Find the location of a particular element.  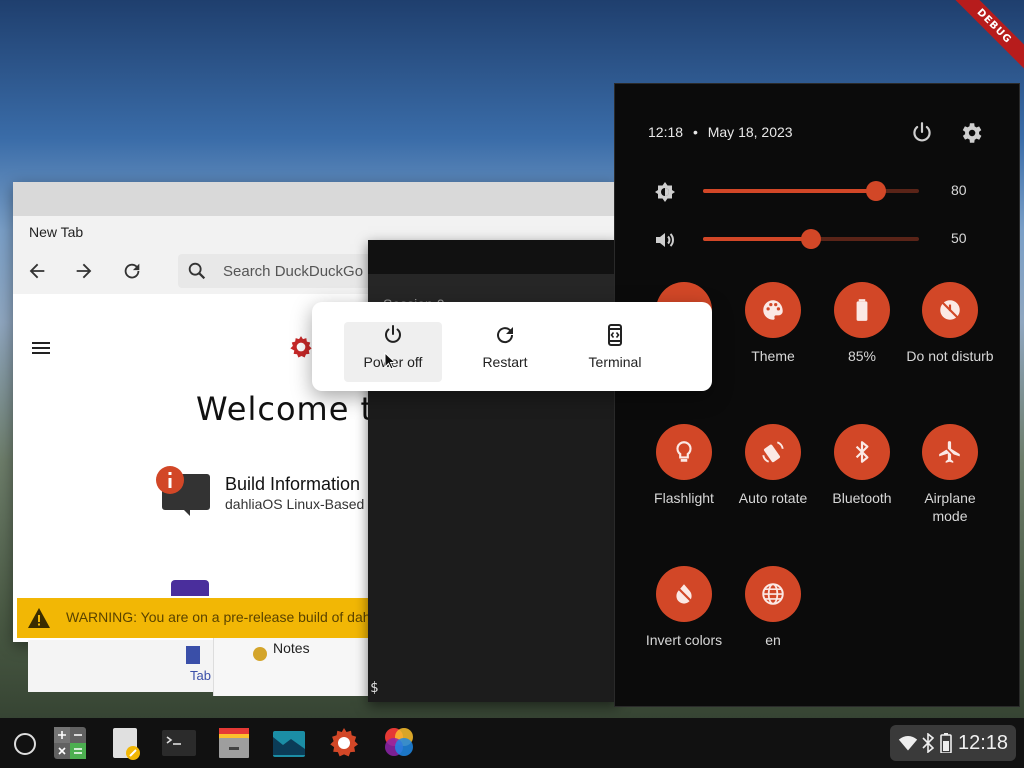

volume-slider-fill is located at coordinates (757, 239).